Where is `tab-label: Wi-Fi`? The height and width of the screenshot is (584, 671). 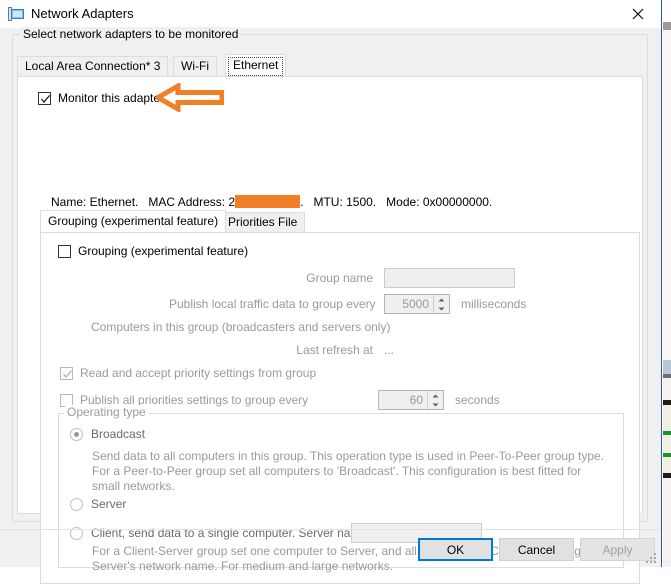 tab-label: Wi-Fi is located at coordinates (195, 66).